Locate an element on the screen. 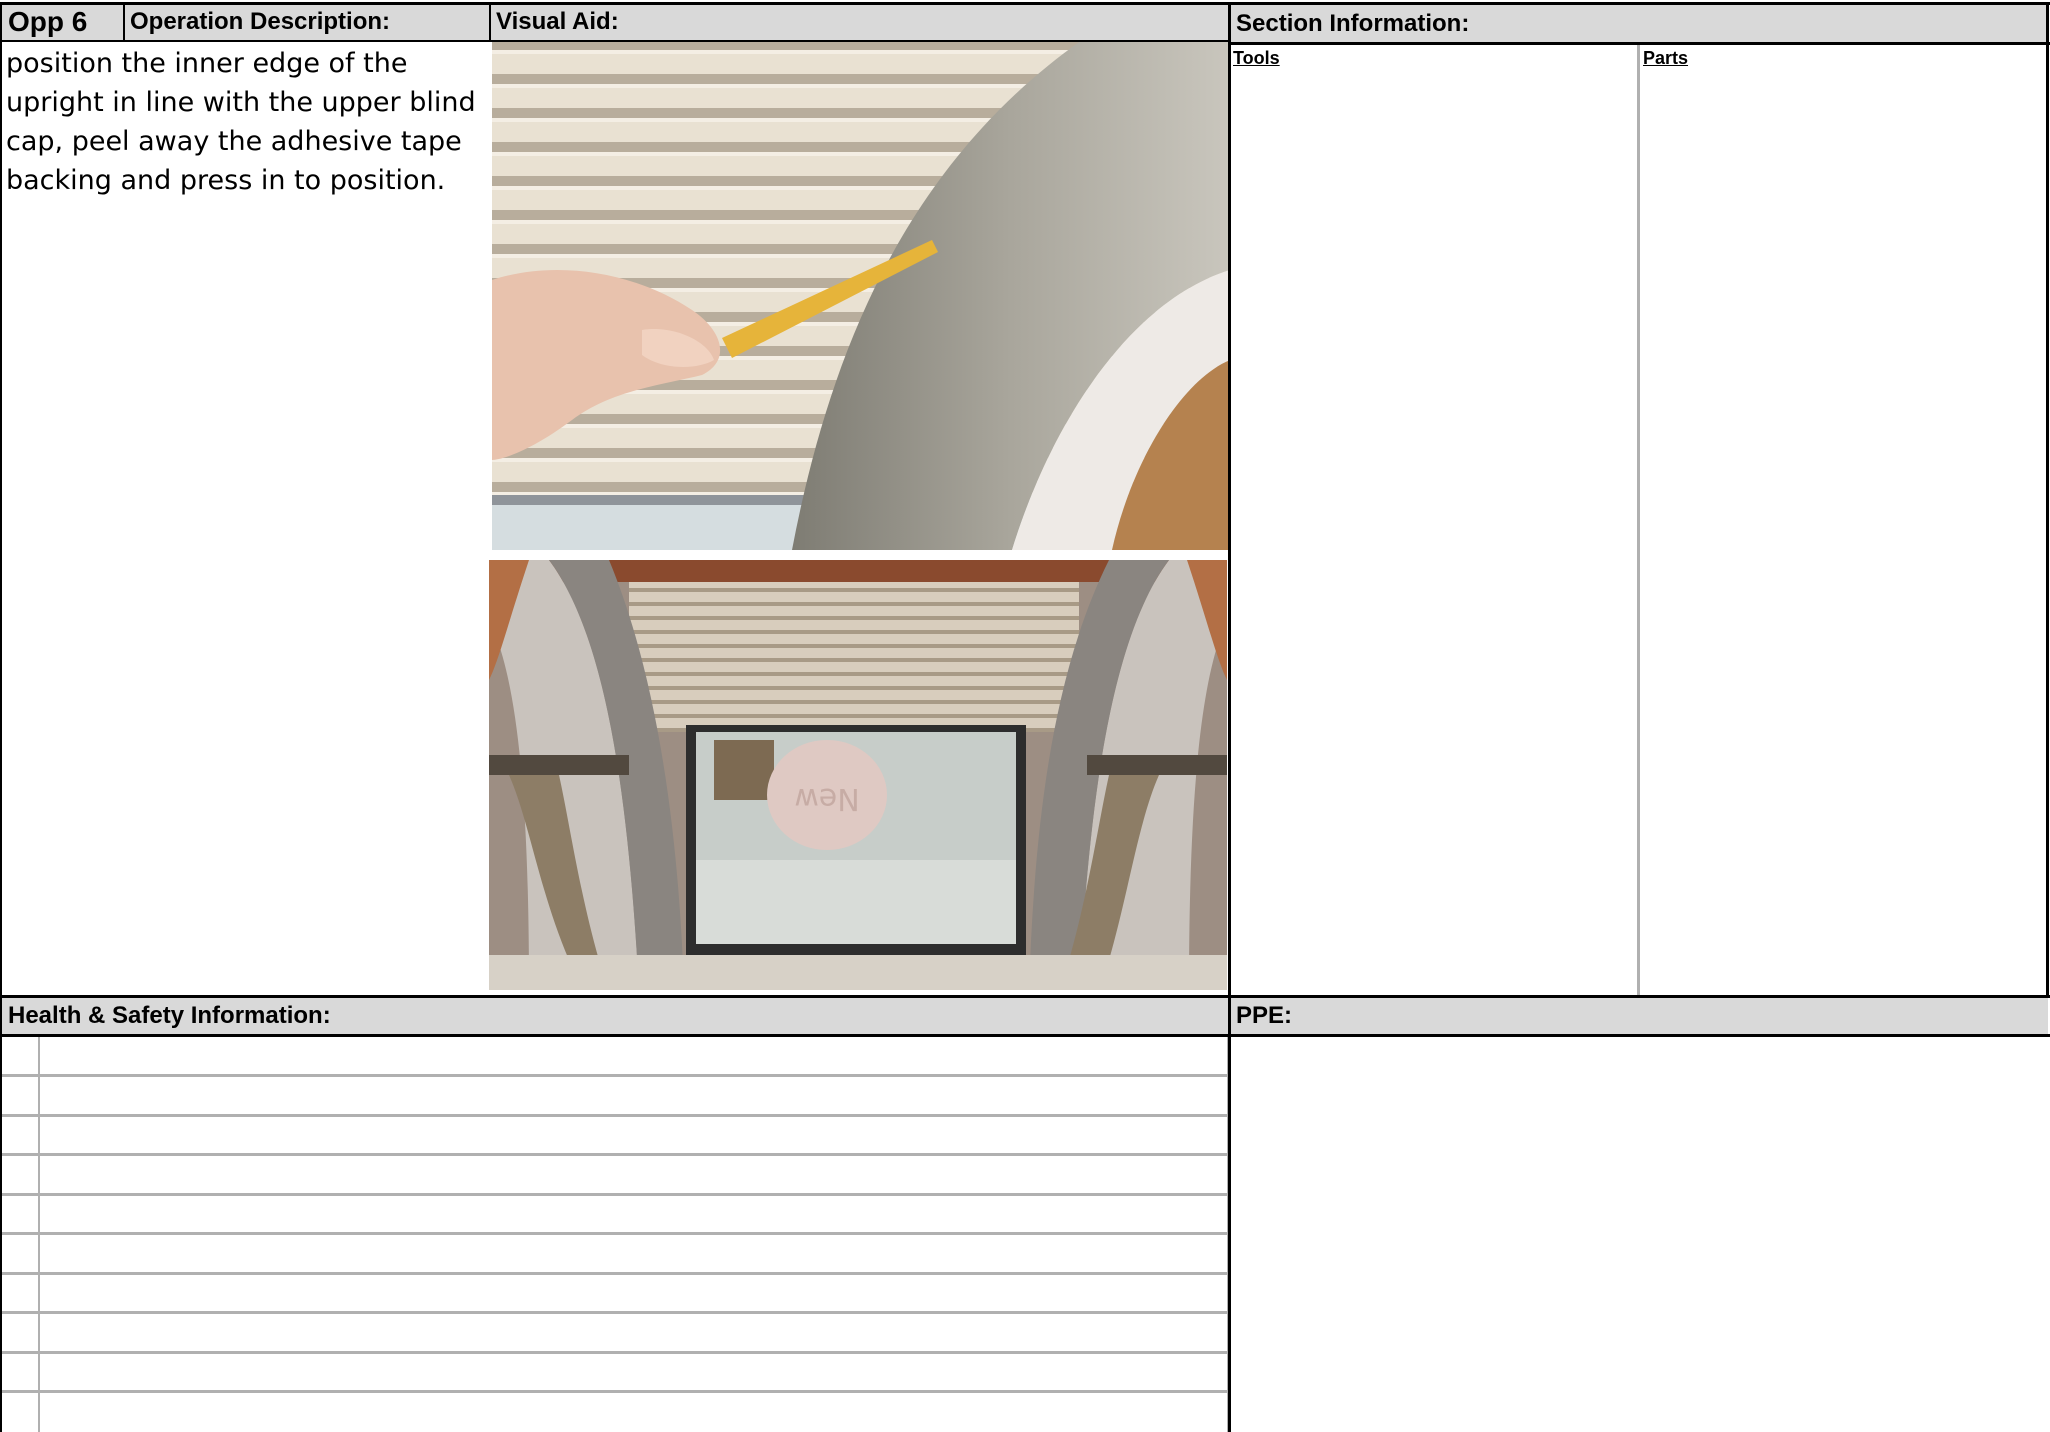 Image resolution: width=2050 pixels, height=1432 pixels. tools-parts-divider is located at coordinates (1638, 520).